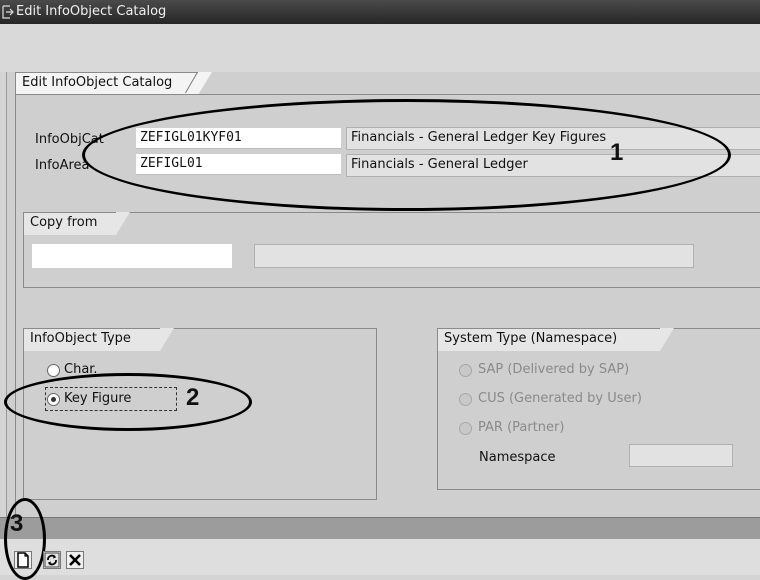 Image resolution: width=760 pixels, height=580 pixels. What do you see at coordinates (17, 523) in the screenshot?
I see `callout-number-3: 3` at bounding box center [17, 523].